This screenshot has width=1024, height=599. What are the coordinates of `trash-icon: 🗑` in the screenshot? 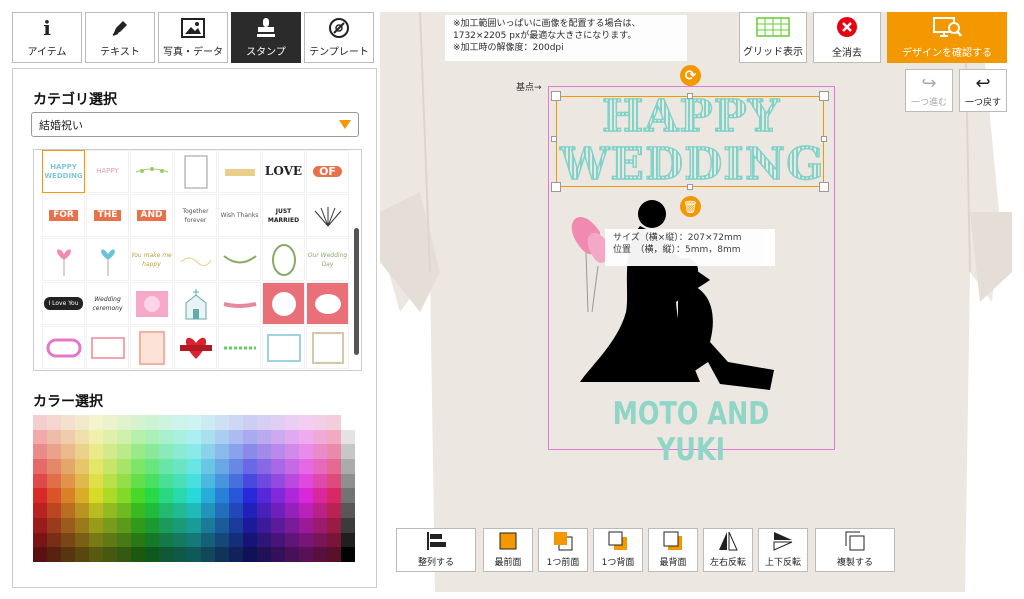 It's located at (690, 206).